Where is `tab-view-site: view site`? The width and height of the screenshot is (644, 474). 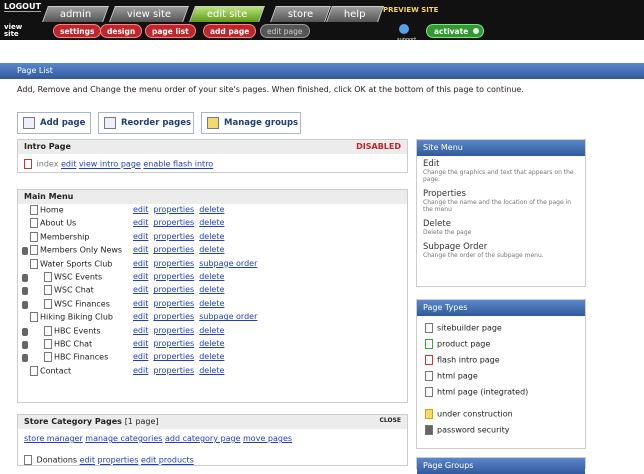
tab-view-site: view site is located at coordinates (149, 14).